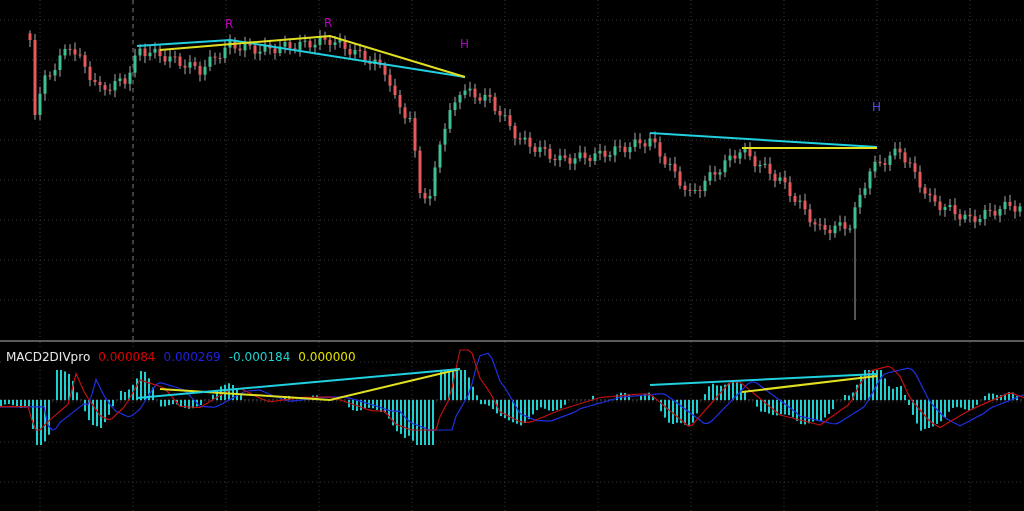 This screenshot has height=511, width=1024. What do you see at coordinates (192, 357) in the screenshot?
I see `indicator-value: 0.000269` at bounding box center [192, 357].